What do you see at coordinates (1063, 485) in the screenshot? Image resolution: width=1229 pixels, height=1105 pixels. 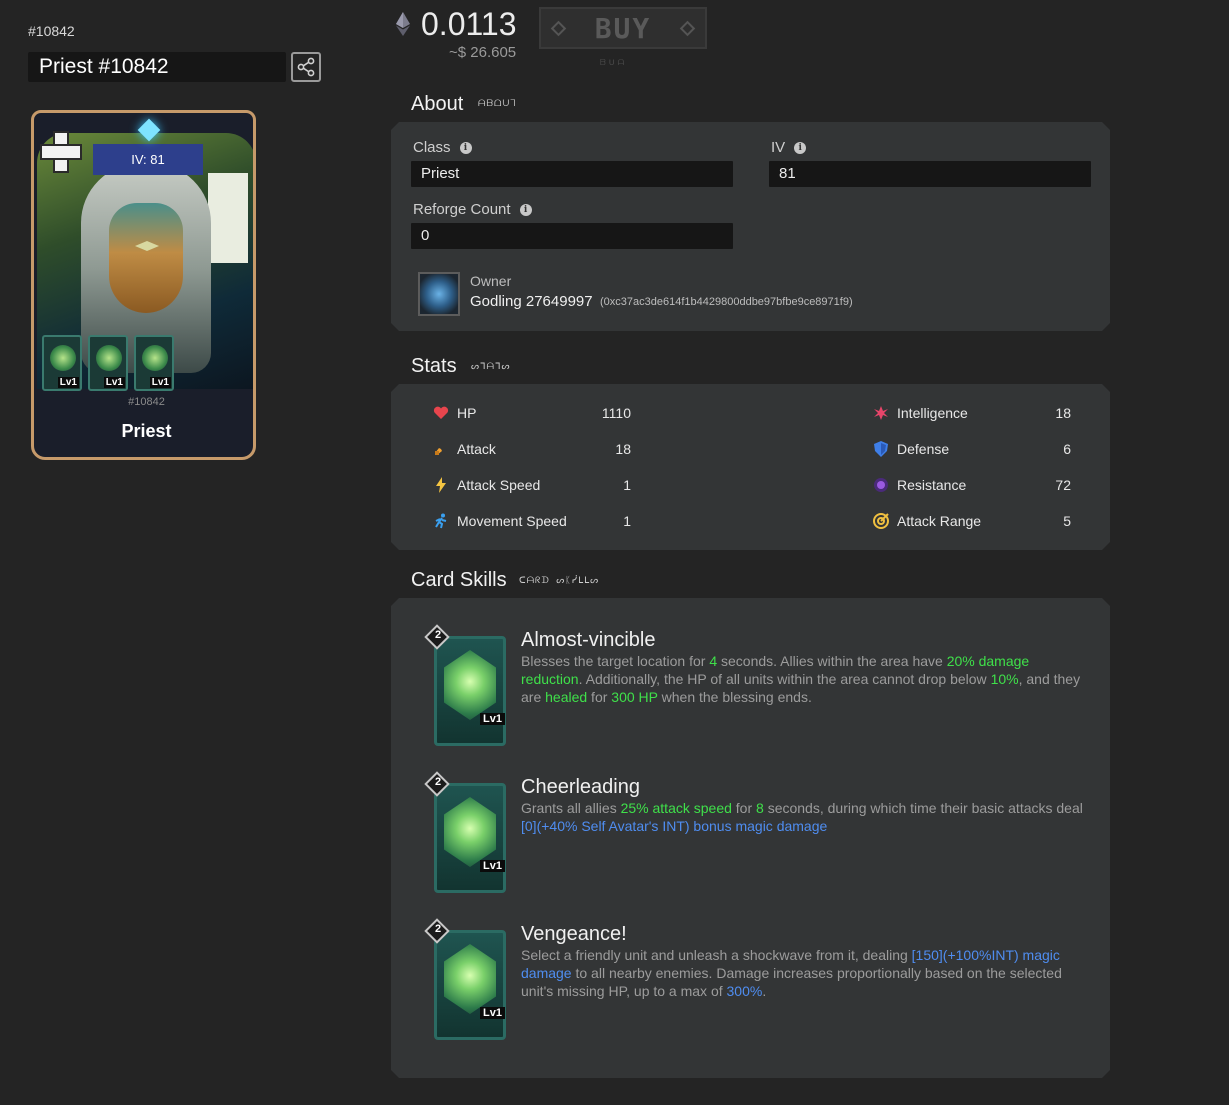 I see `stat-resistance-value: 72` at bounding box center [1063, 485].